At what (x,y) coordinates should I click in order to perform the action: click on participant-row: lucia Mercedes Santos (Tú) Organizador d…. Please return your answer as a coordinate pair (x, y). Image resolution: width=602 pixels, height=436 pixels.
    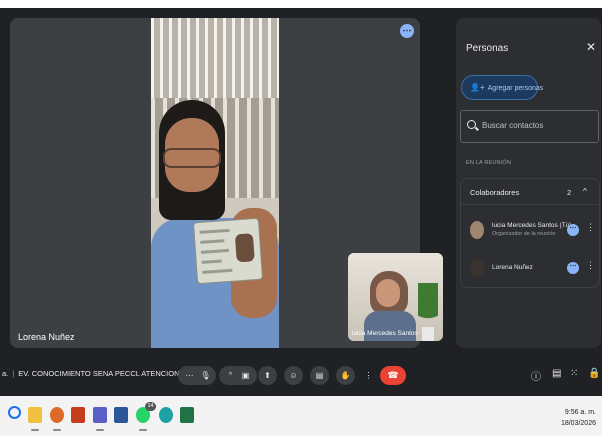
    Looking at the image, I should click on (531, 230).